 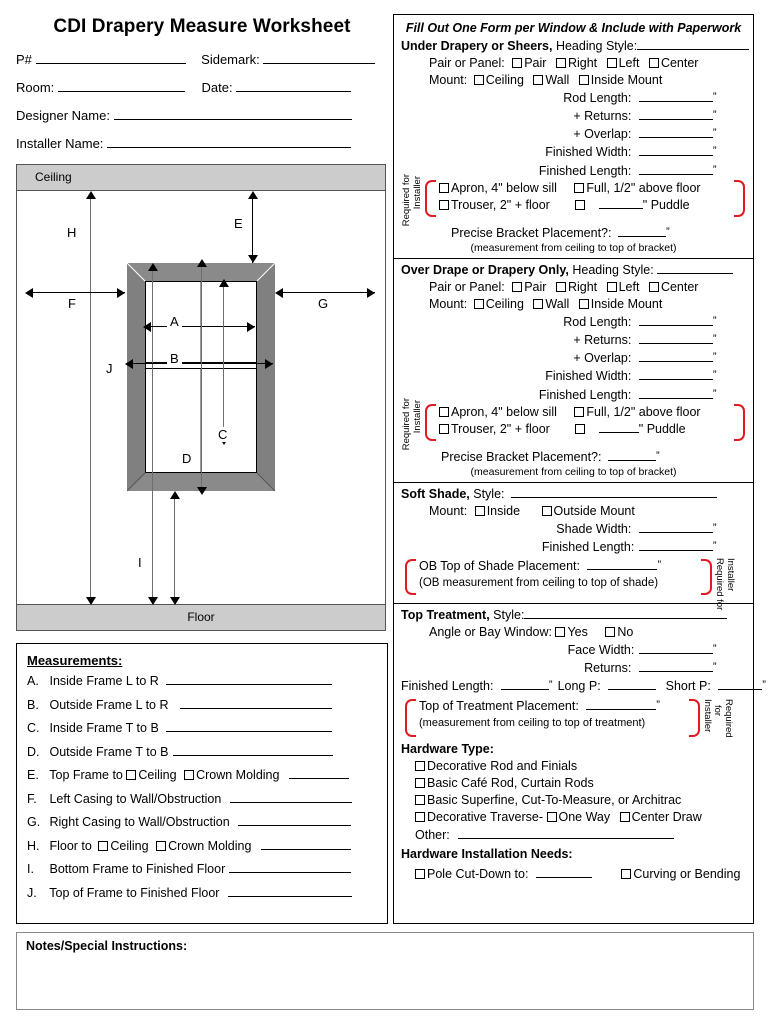 What do you see at coordinates (489, 494) in the screenshot?
I see `shade-style-label: Style:` at bounding box center [489, 494].